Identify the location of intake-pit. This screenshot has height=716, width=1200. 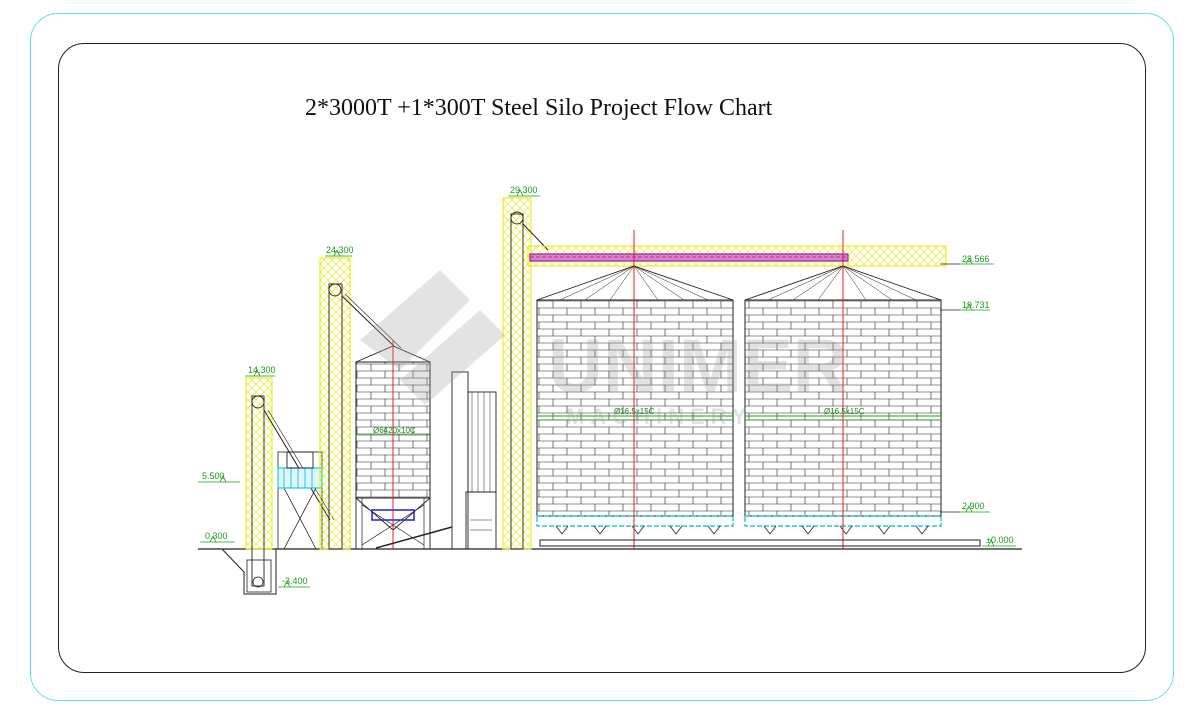
(249, 571).